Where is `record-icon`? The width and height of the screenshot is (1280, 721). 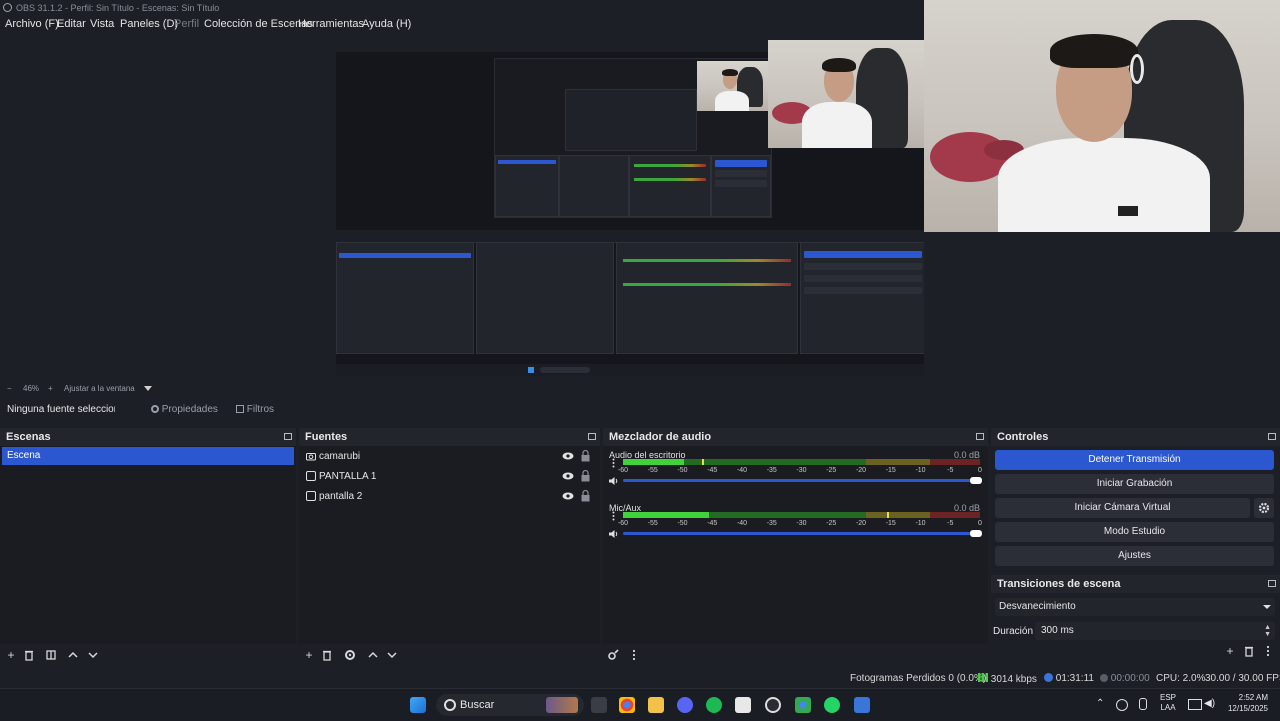
record-icon is located at coordinates (1104, 678).